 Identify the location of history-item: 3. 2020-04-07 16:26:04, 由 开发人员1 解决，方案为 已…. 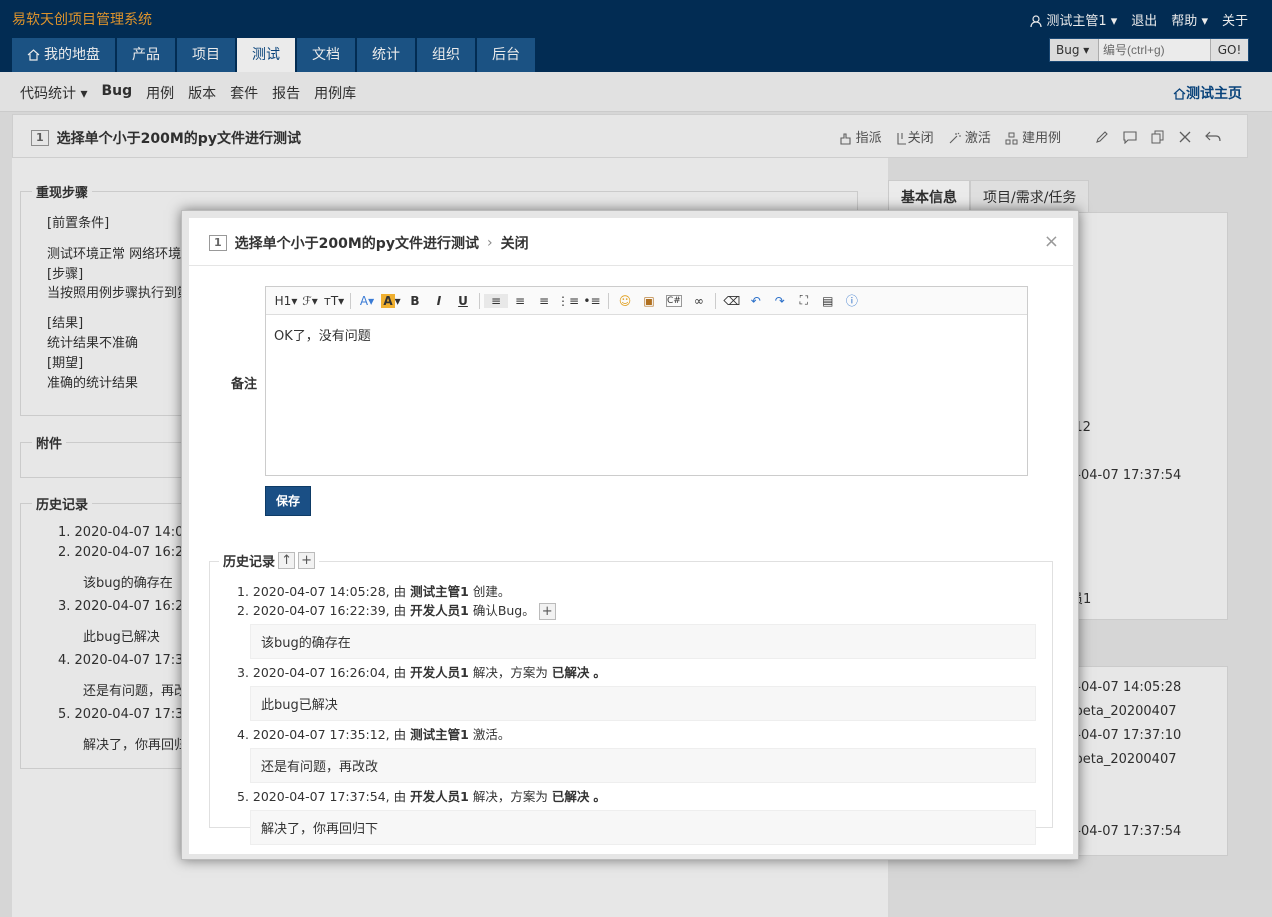
(421, 672).